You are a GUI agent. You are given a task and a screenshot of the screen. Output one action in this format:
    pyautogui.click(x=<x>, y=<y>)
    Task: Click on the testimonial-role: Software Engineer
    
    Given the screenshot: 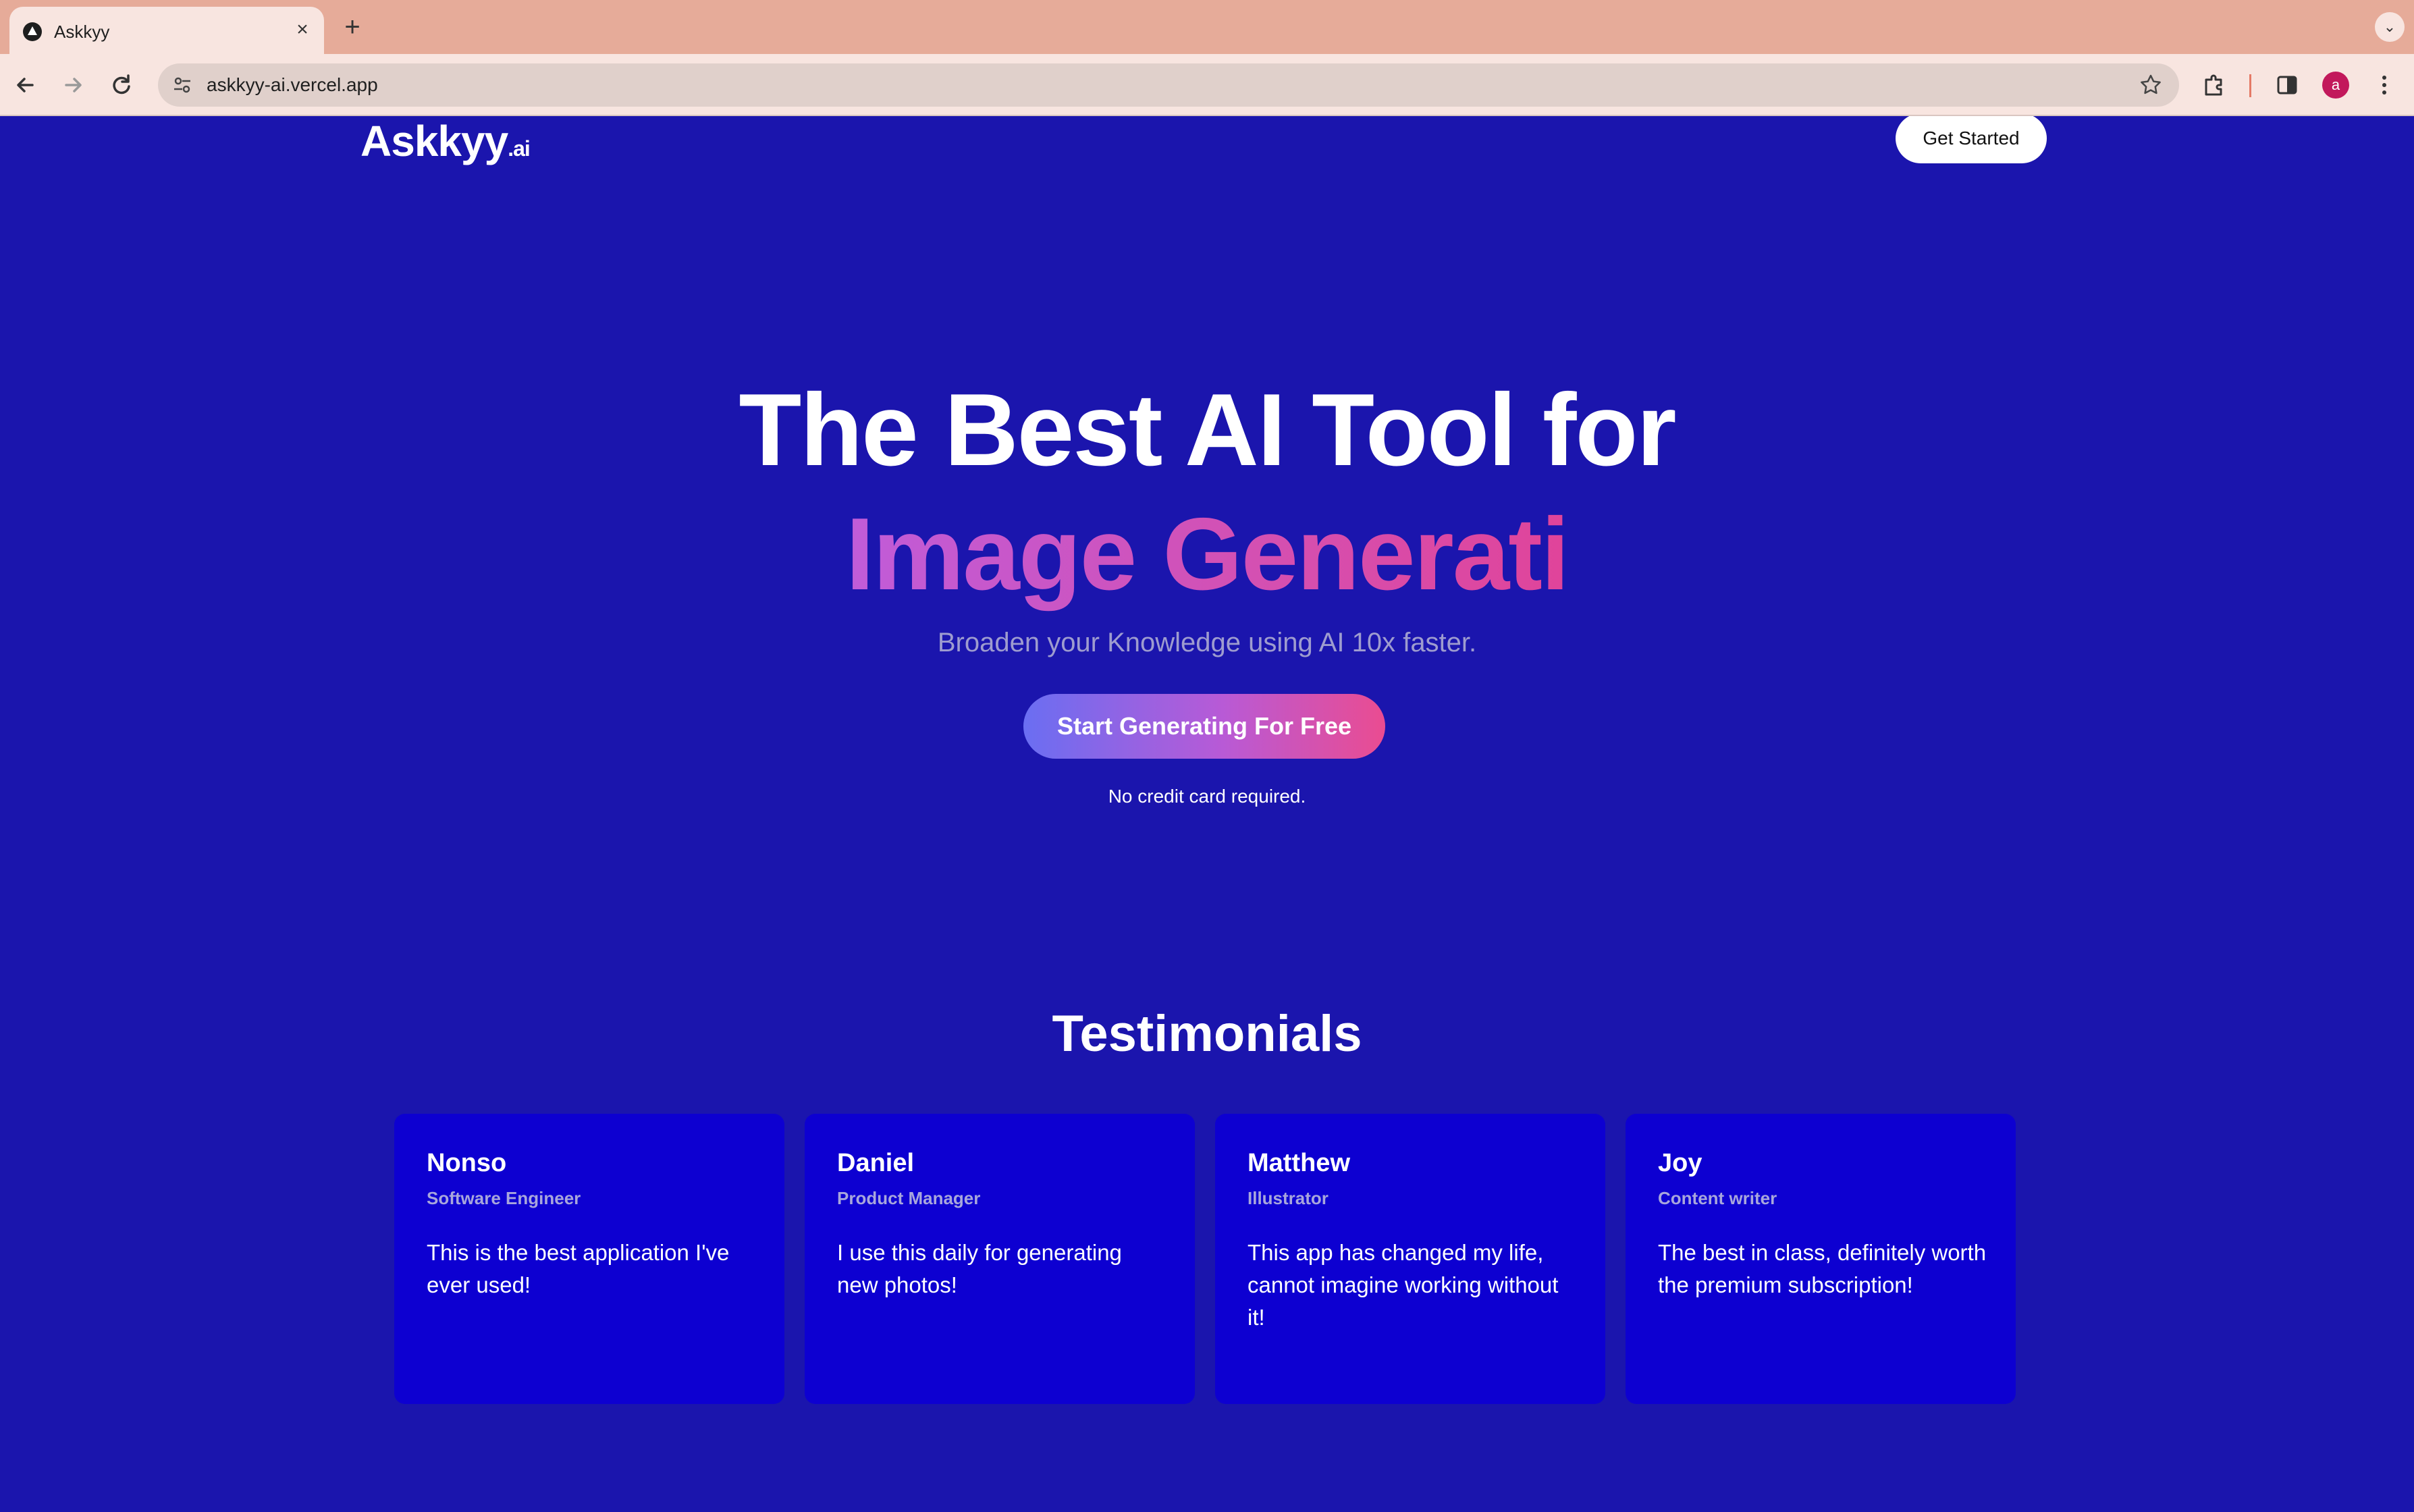 What is the action you would take?
    pyautogui.click(x=504, y=1198)
    